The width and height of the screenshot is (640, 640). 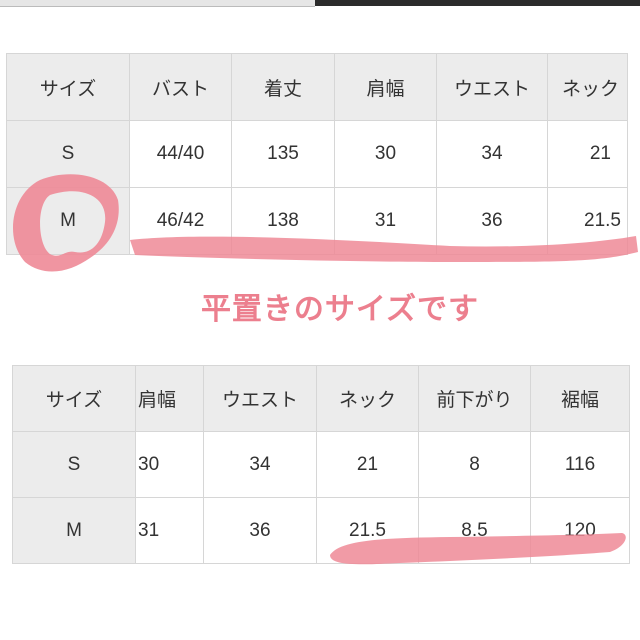 What do you see at coordinates (157, 3) in the screenshot?
I see `top-bar-left` at bounding box center [157, 3].